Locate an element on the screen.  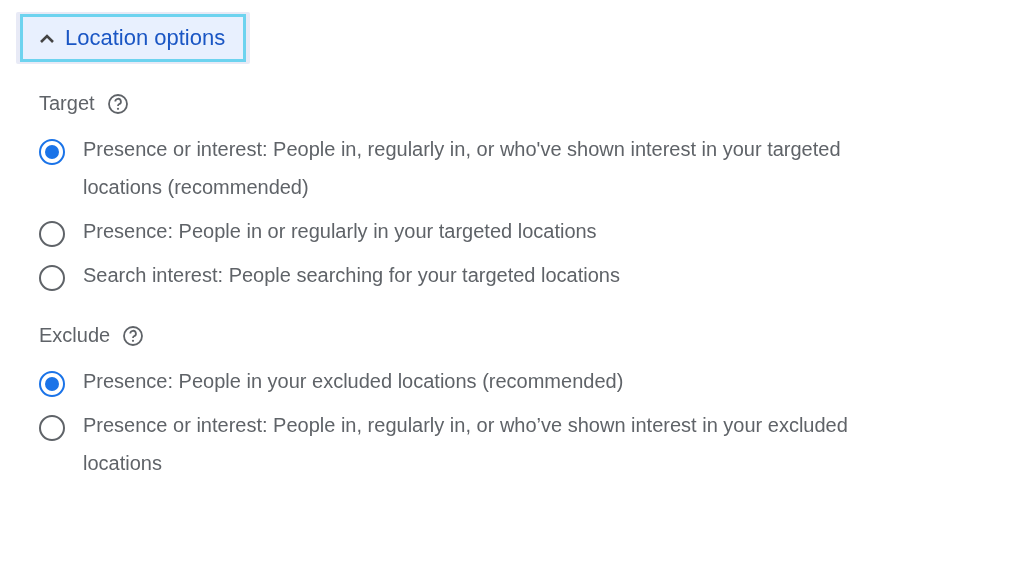
option-label: Presence: People in your excluded locations (recommended) is located at coordinates (483, 381).